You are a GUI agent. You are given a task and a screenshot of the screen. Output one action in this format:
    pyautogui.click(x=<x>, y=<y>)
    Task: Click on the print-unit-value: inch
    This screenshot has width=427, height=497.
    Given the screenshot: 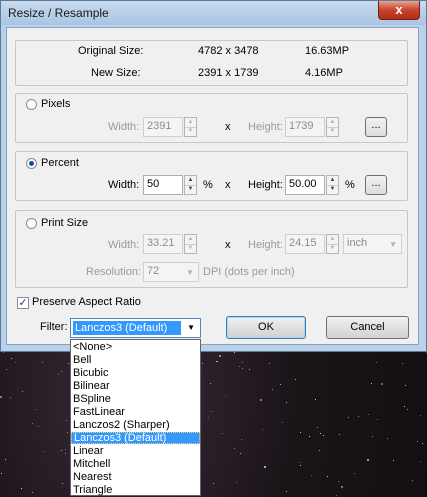 What is the action you would take?
    pyautogui.click(x=357, y=243)
    